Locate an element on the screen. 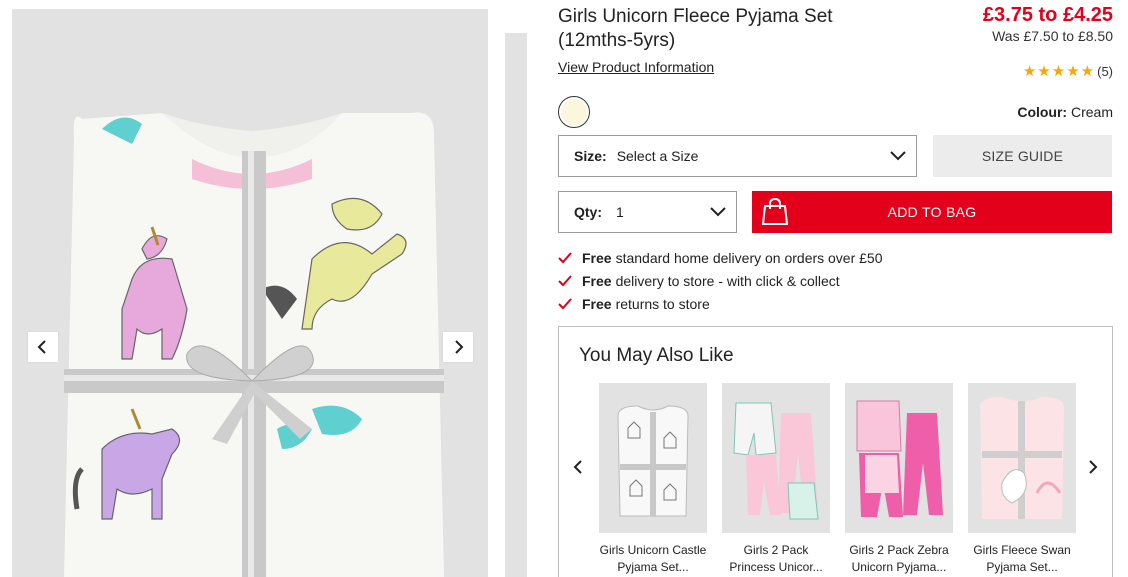  price-was: Was £7.50 to £8.50 is located at coordinates (1052, 36).